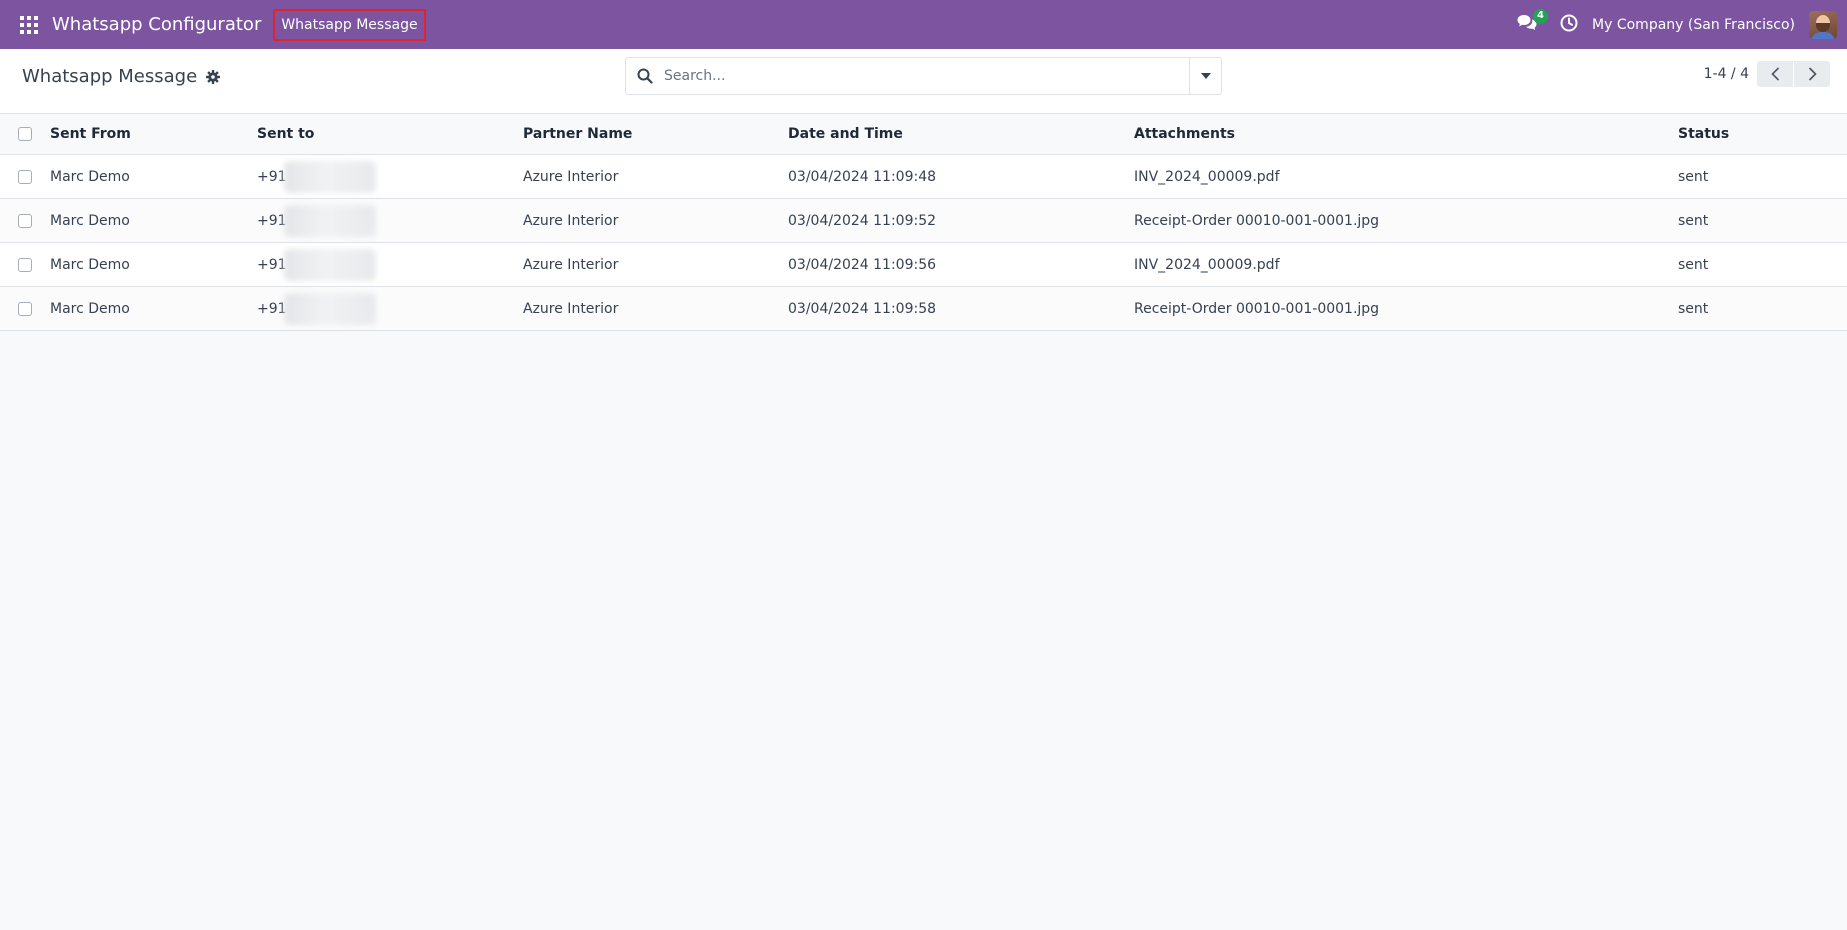  I want to click on chat-count-badge: 4, so click(1541, 16).